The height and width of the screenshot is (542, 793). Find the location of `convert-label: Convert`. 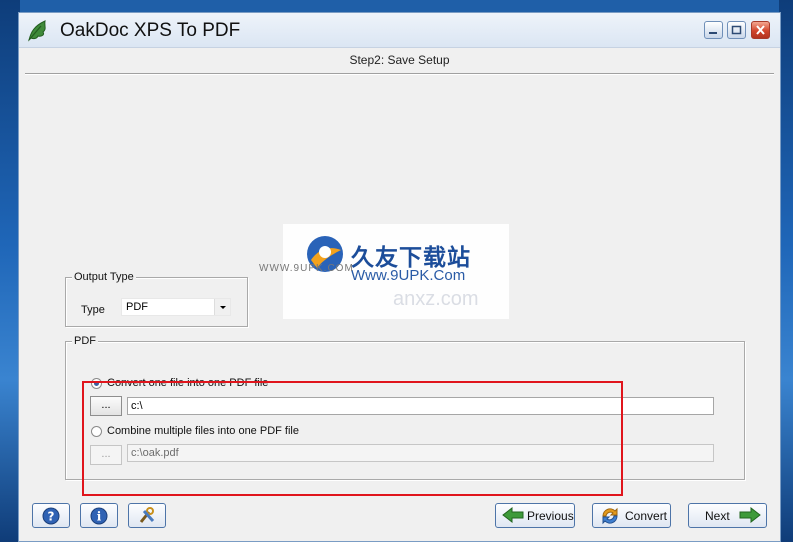

convert-label: Convert is located at coordinates (646, 516).